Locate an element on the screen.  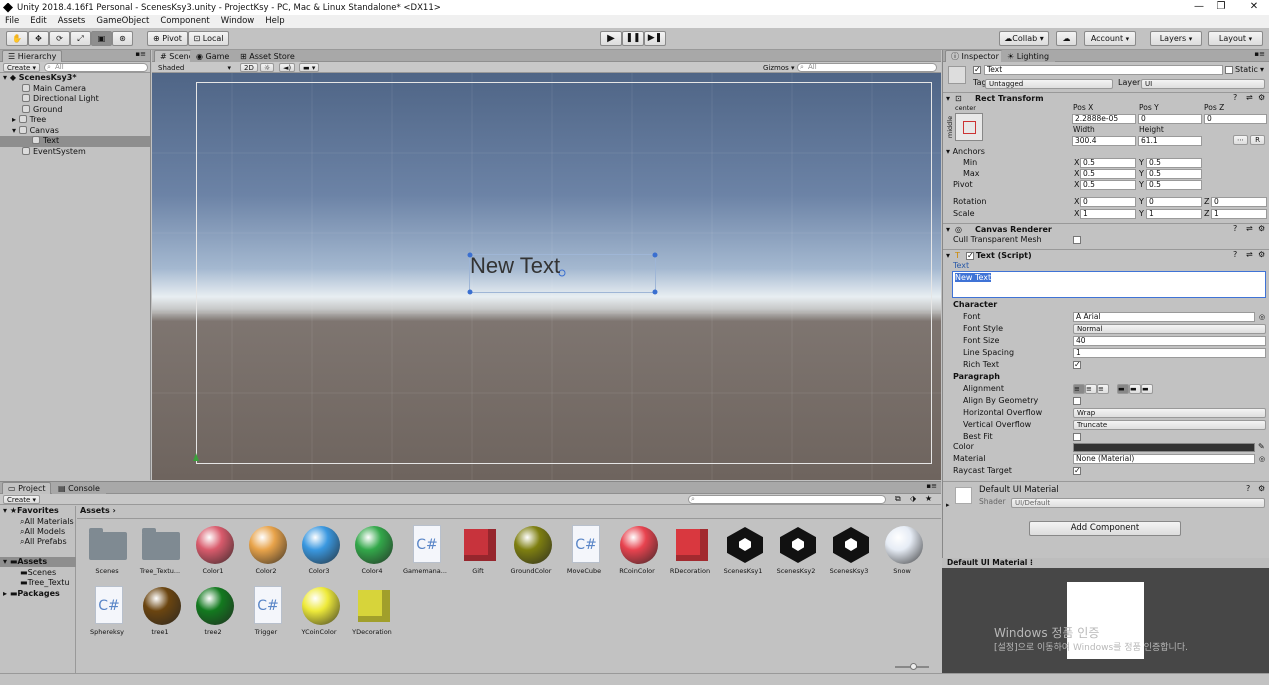
pivot-y-field: 0.5 is located at coordinates (1174, 185).